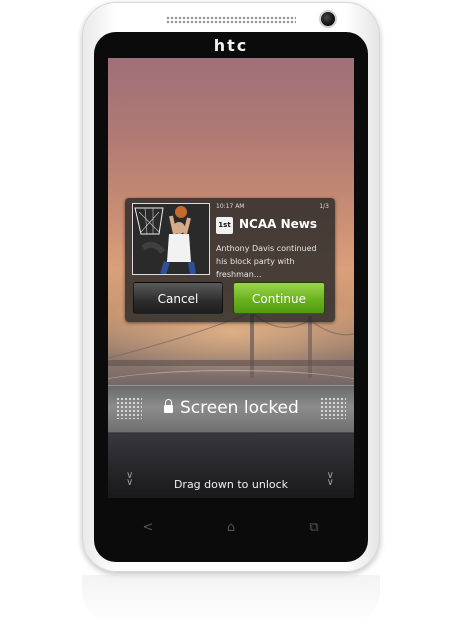 This screenshot has width=462, height=636. What do you see at coordinates (171, 239) in the screenshot?
I see `news-thumbnail-image` at bounding box center [171, 239].